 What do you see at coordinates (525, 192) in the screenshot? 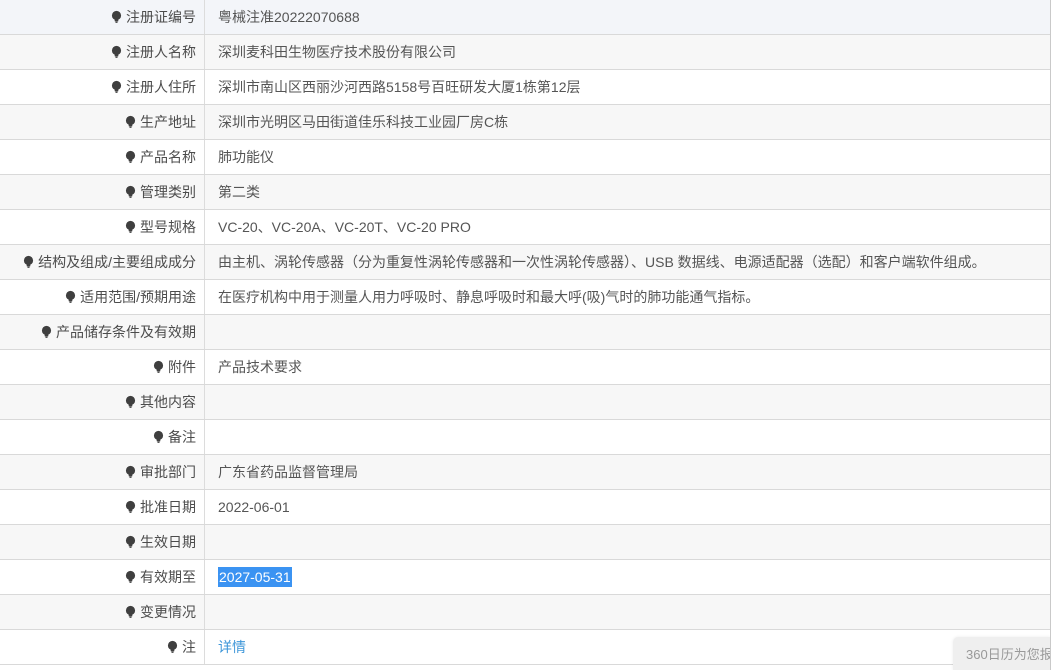
I see `table-row: 管理类别 第二类` at bounding box center [525, 192].